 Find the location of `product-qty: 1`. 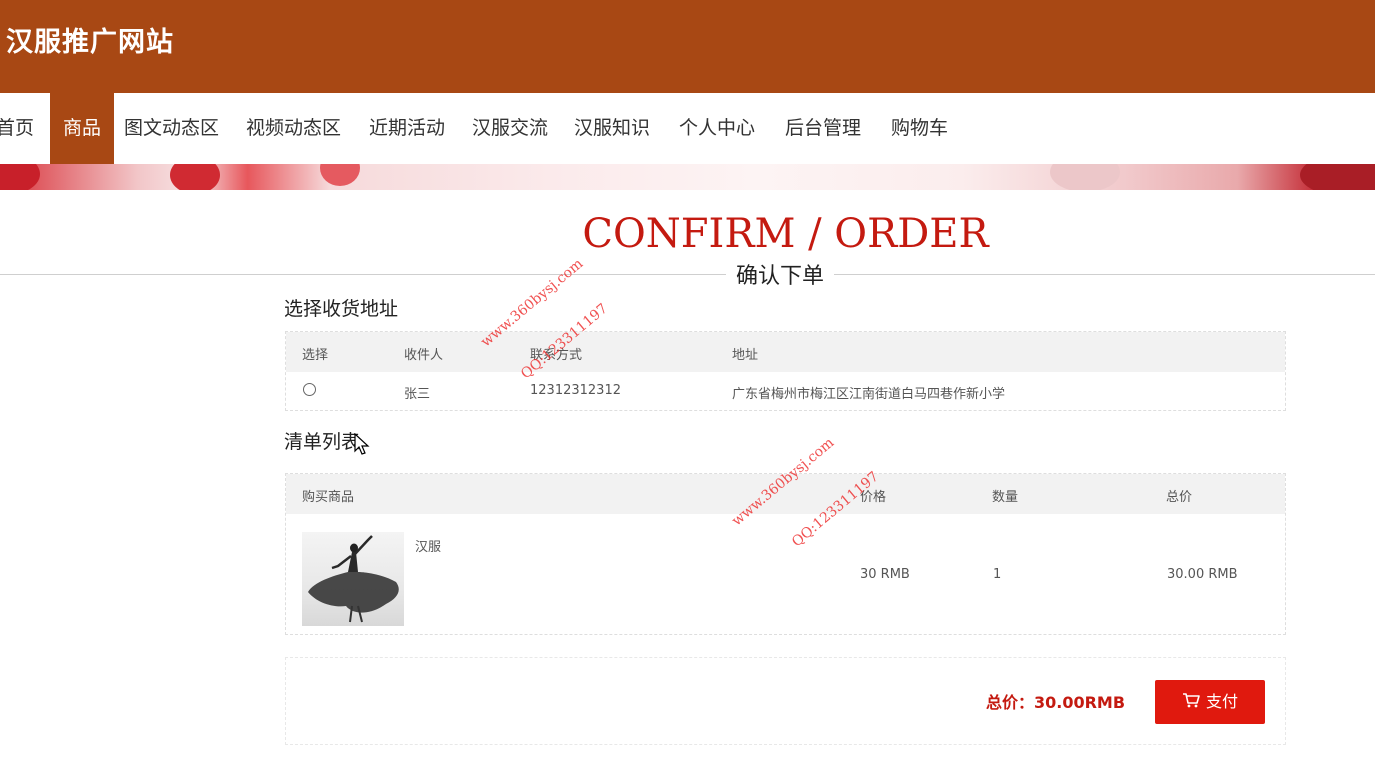

product-qty: 1 is located at coordinates (997, 574).